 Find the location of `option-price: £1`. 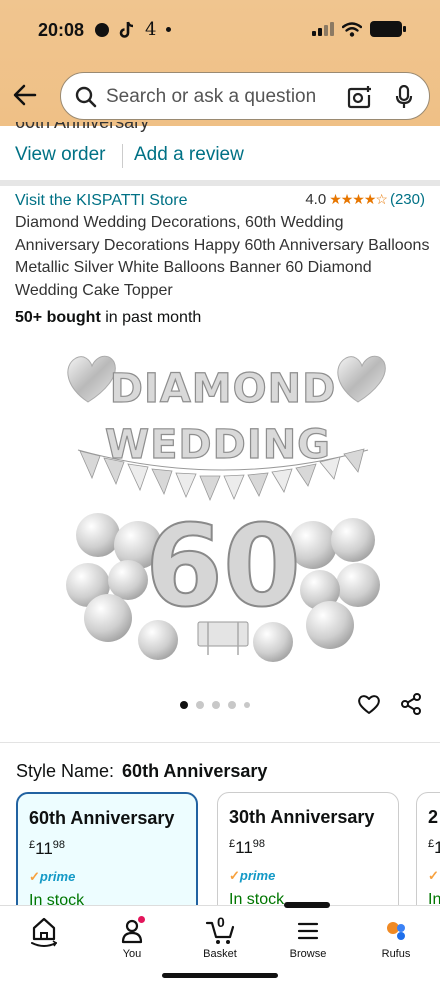

option-price: £1 is located at coordinates (434, 848).